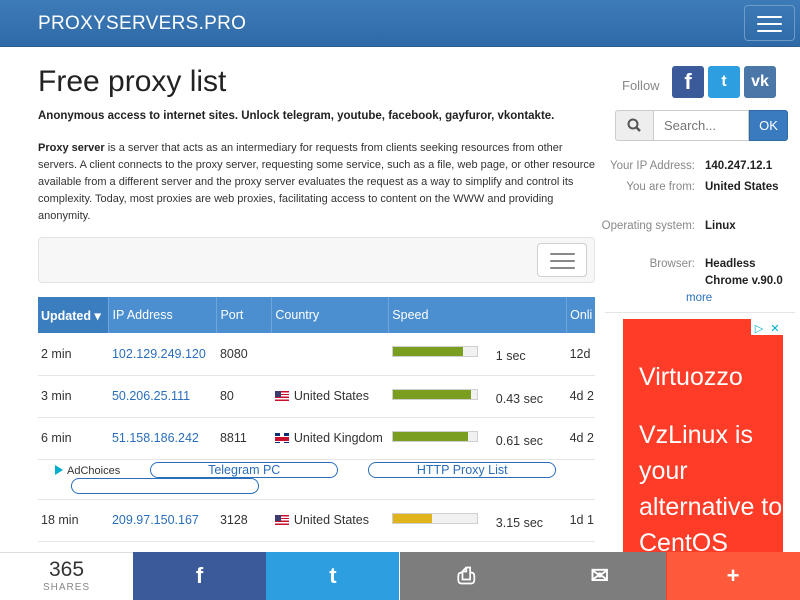  Describe the element at coordinates (199, 576) in the screenshot. I see `facebook-share-button: f` at that location.